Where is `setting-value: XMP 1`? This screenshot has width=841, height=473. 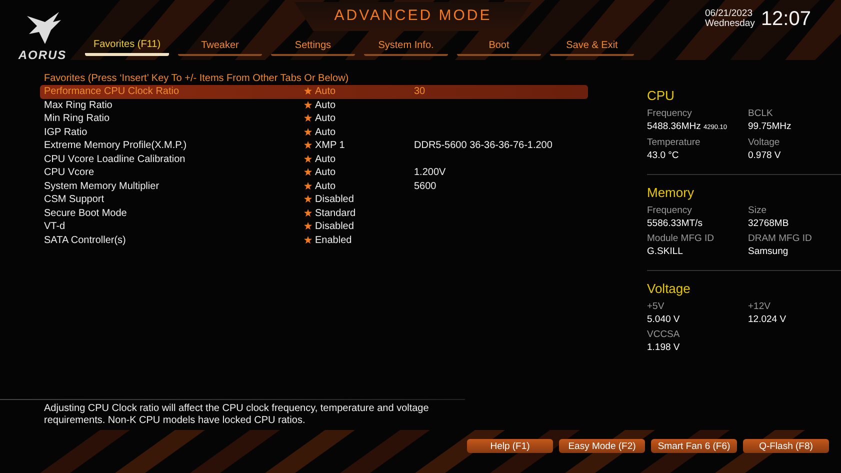
setting-value: XMP 1 is located at coordinates (330, 145).